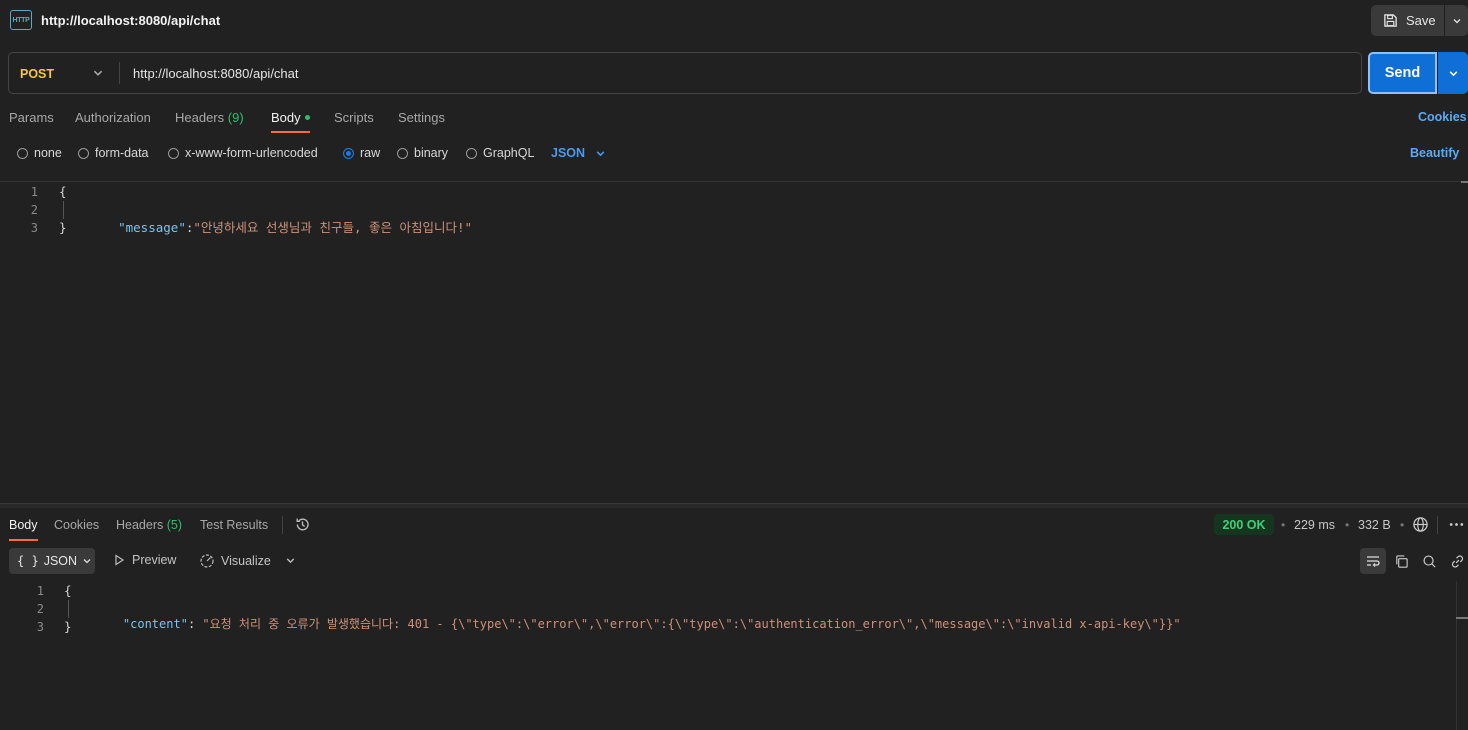 The image size is (1468, 730). I want to click on response-size: 332 B, so click(1374, 525).